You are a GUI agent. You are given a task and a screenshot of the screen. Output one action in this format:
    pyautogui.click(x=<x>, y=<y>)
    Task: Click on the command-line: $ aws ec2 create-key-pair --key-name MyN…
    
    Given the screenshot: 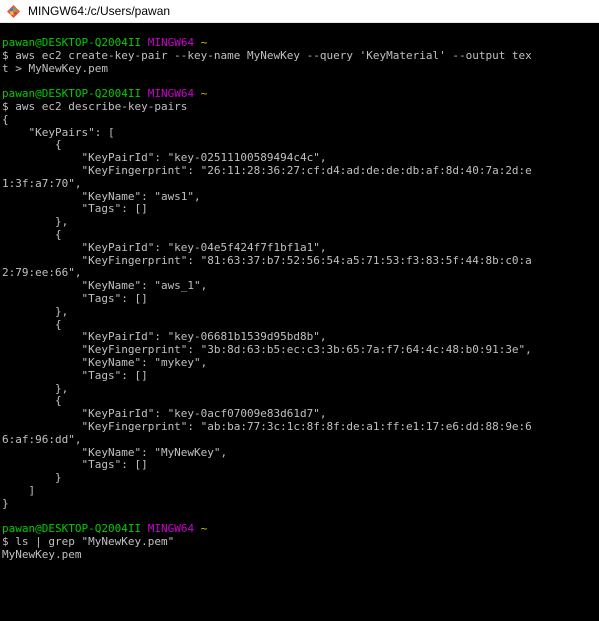 What is the action you would take?
    pyautogui.click(x=267, y=55)
    